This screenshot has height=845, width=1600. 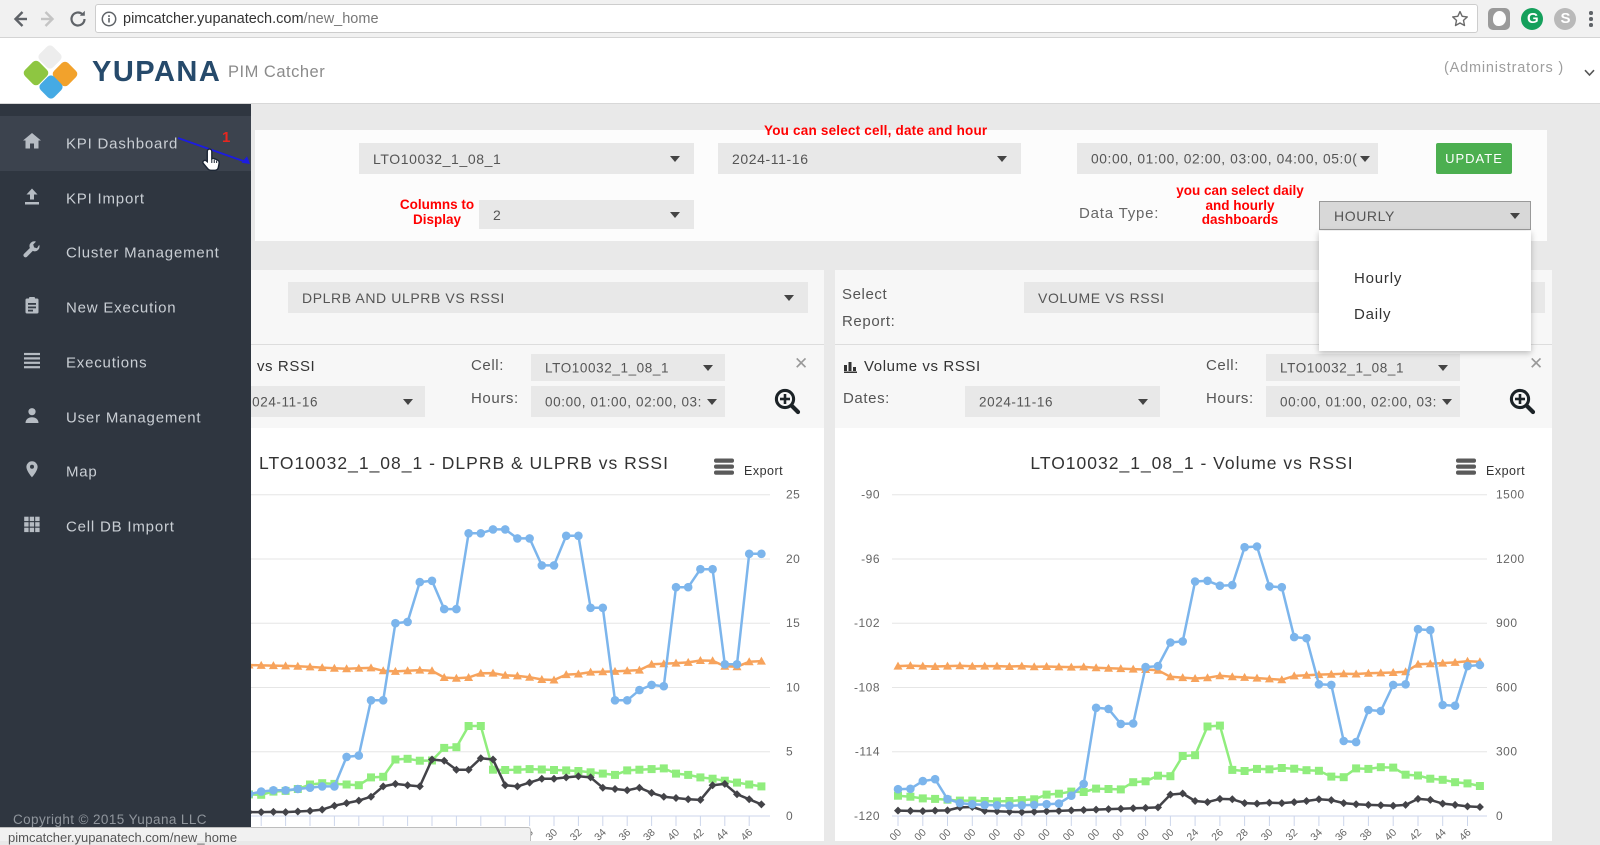 What do you see at coordinates (793, 688) in the screenshot?
I see `svg-text: 10` at bounding box center [793, 688].